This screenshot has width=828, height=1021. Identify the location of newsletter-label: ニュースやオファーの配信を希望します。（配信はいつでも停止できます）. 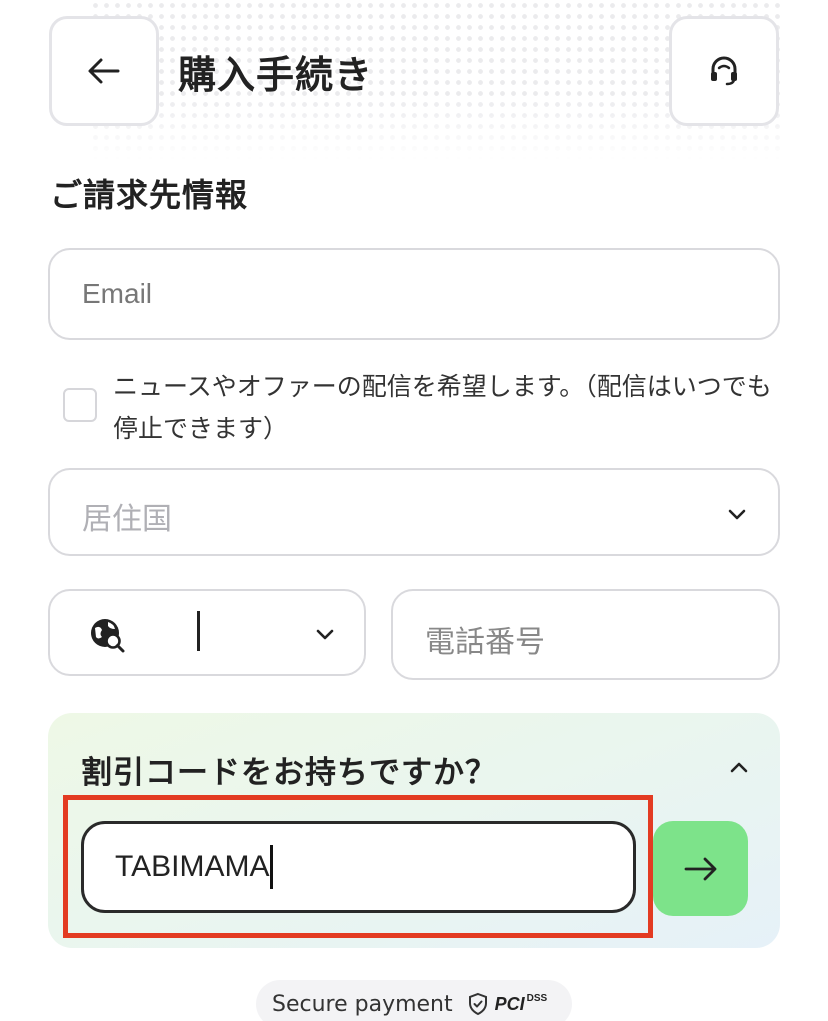
(442, 407).